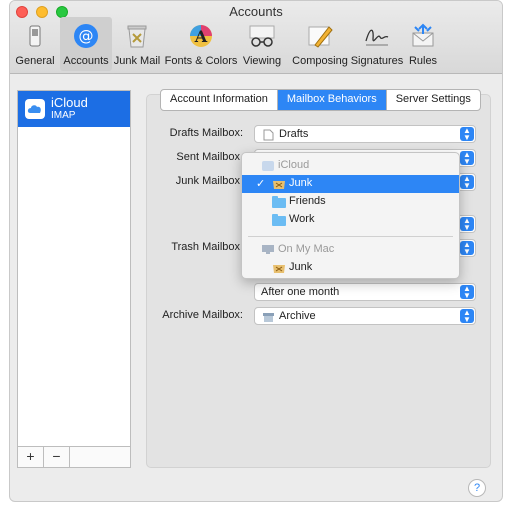  I want to click on toolbar-fonts-colors: A Fonts & Colors, so click(201, 44).